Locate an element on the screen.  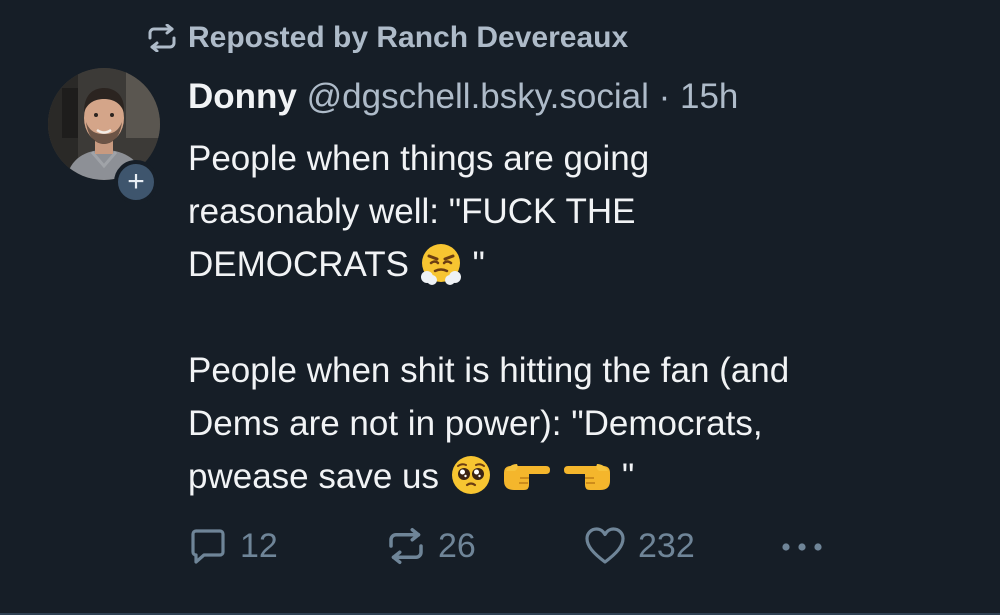
plus-icon: + is located at coordinates (136, 181).